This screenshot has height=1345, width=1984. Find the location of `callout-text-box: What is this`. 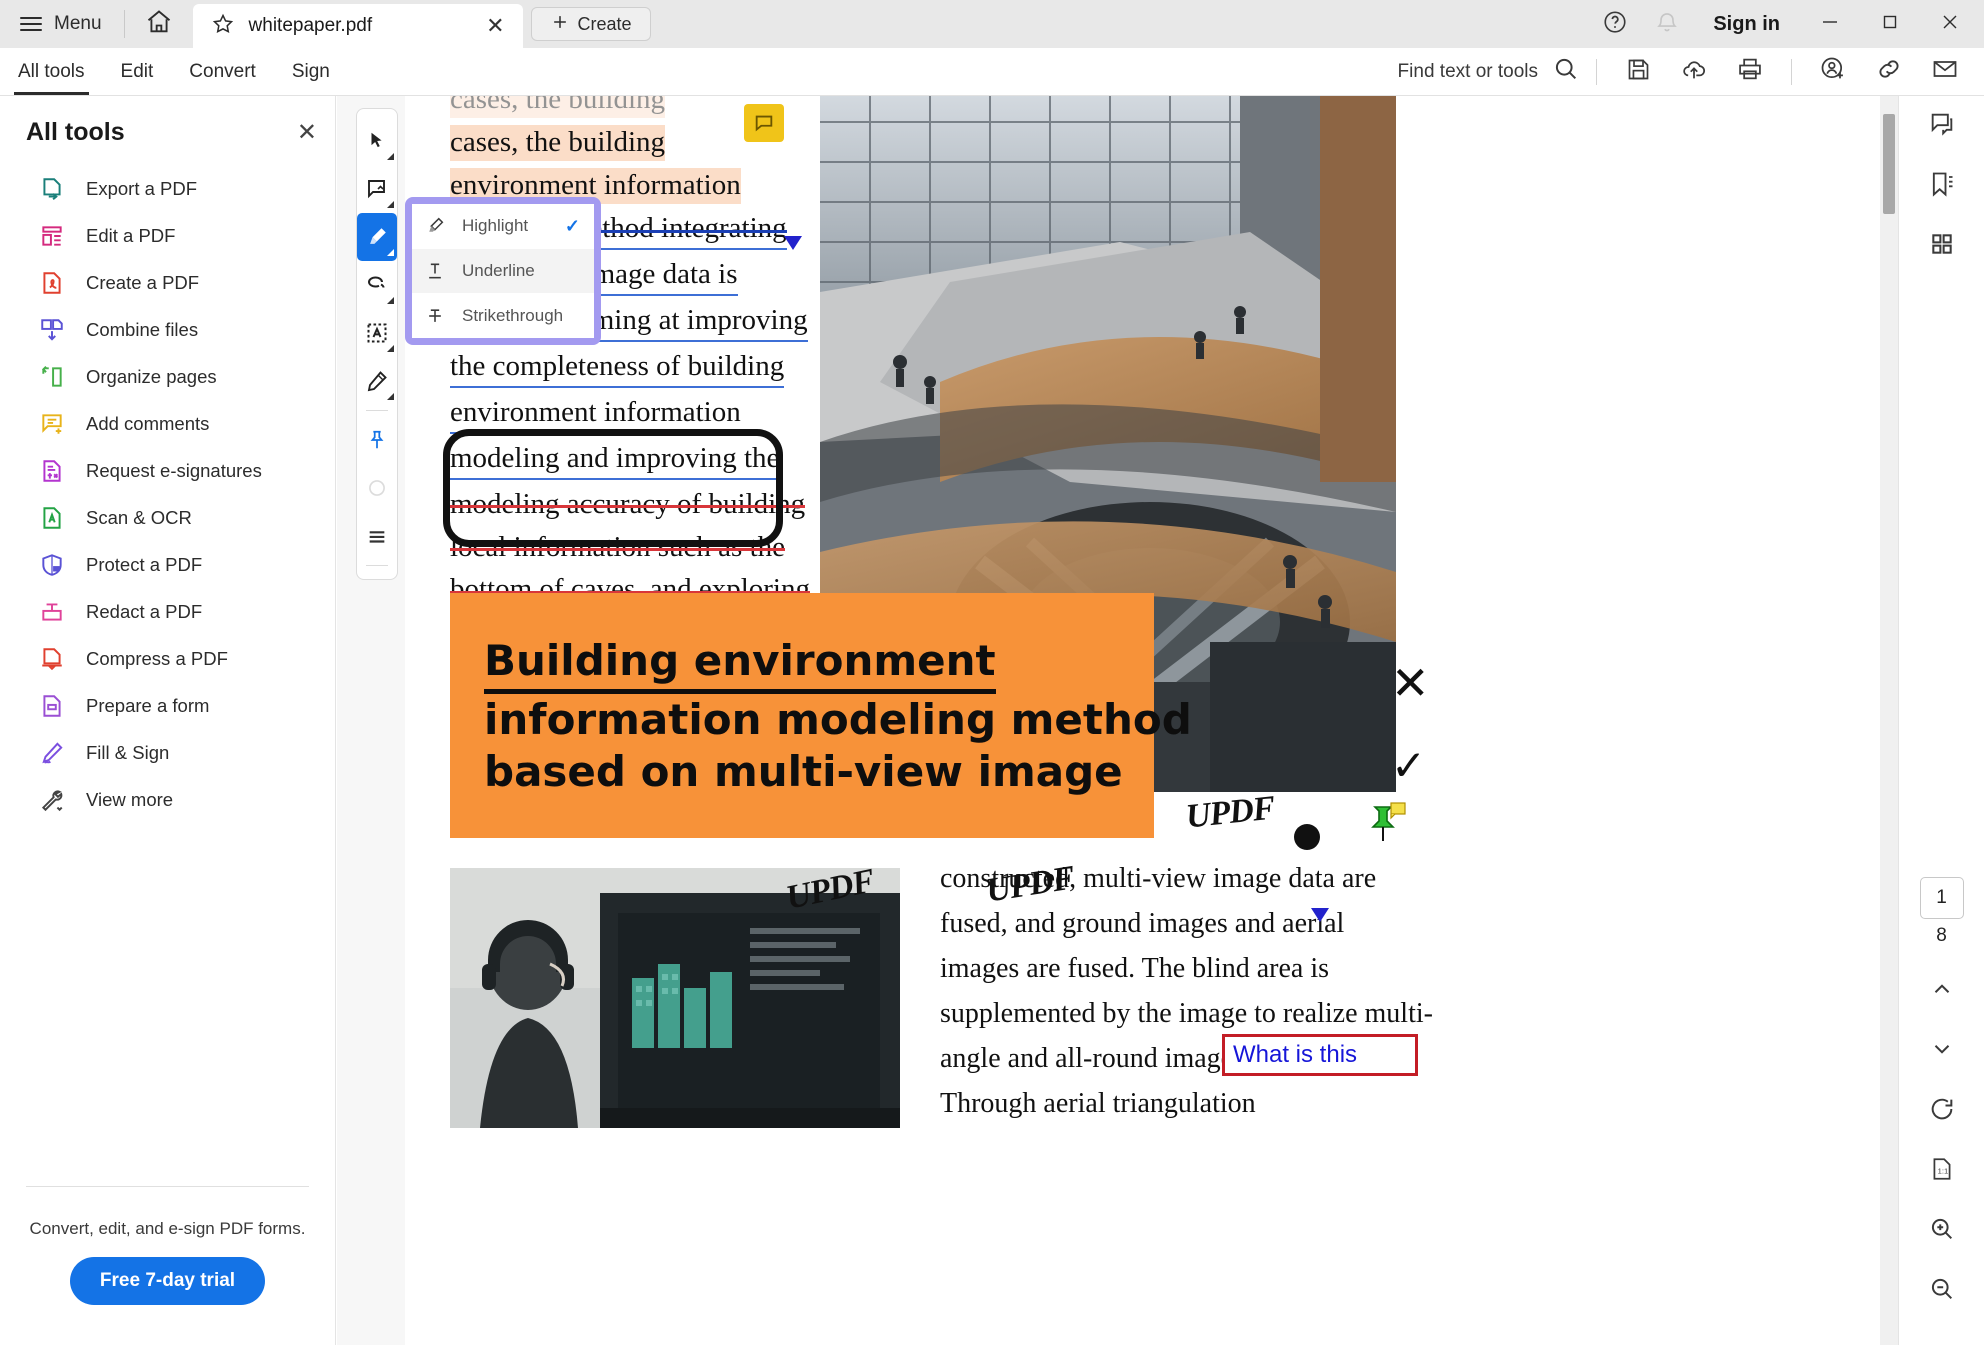

callout-text-box: What is this is located at coordinates (1320, 1055).